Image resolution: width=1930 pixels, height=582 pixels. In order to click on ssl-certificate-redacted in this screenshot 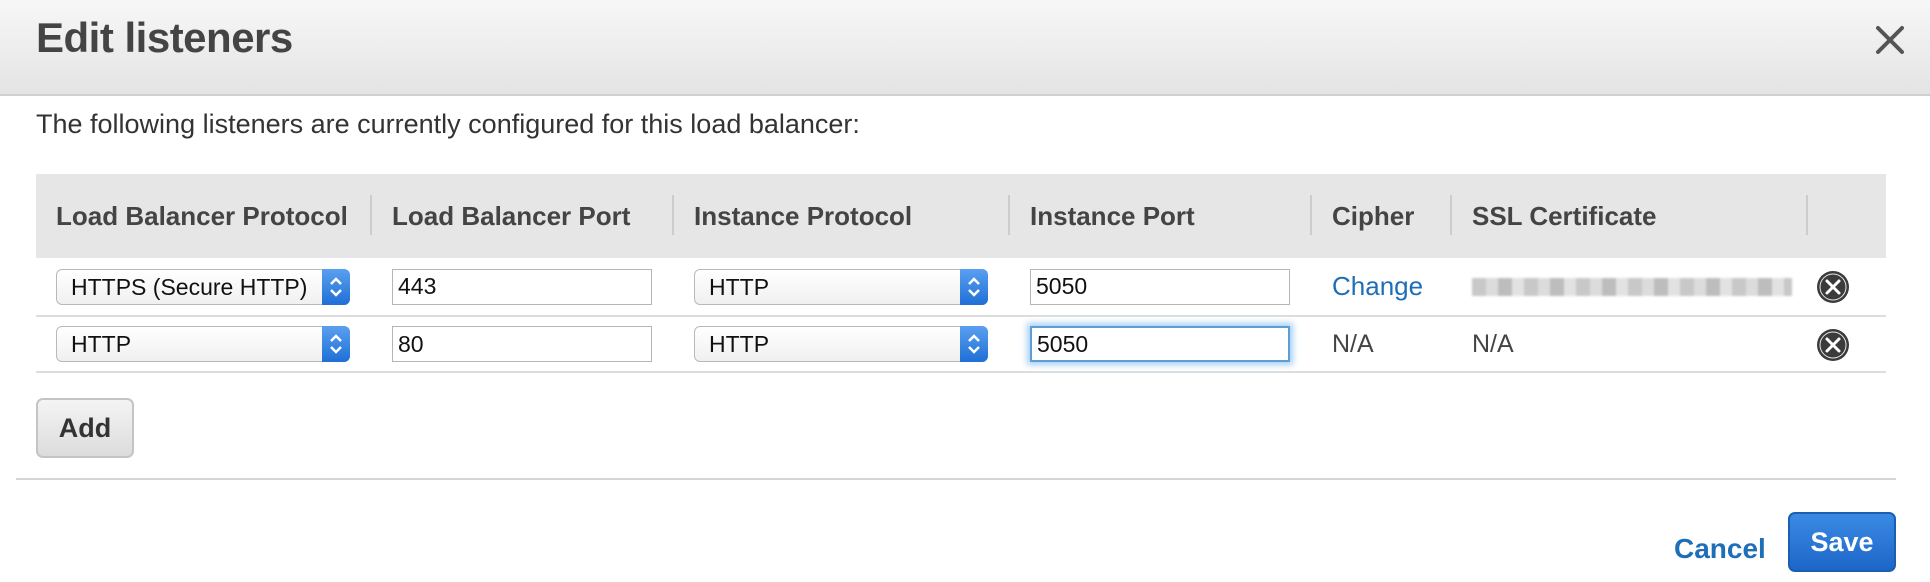, I will do `click(1632, 287)`.